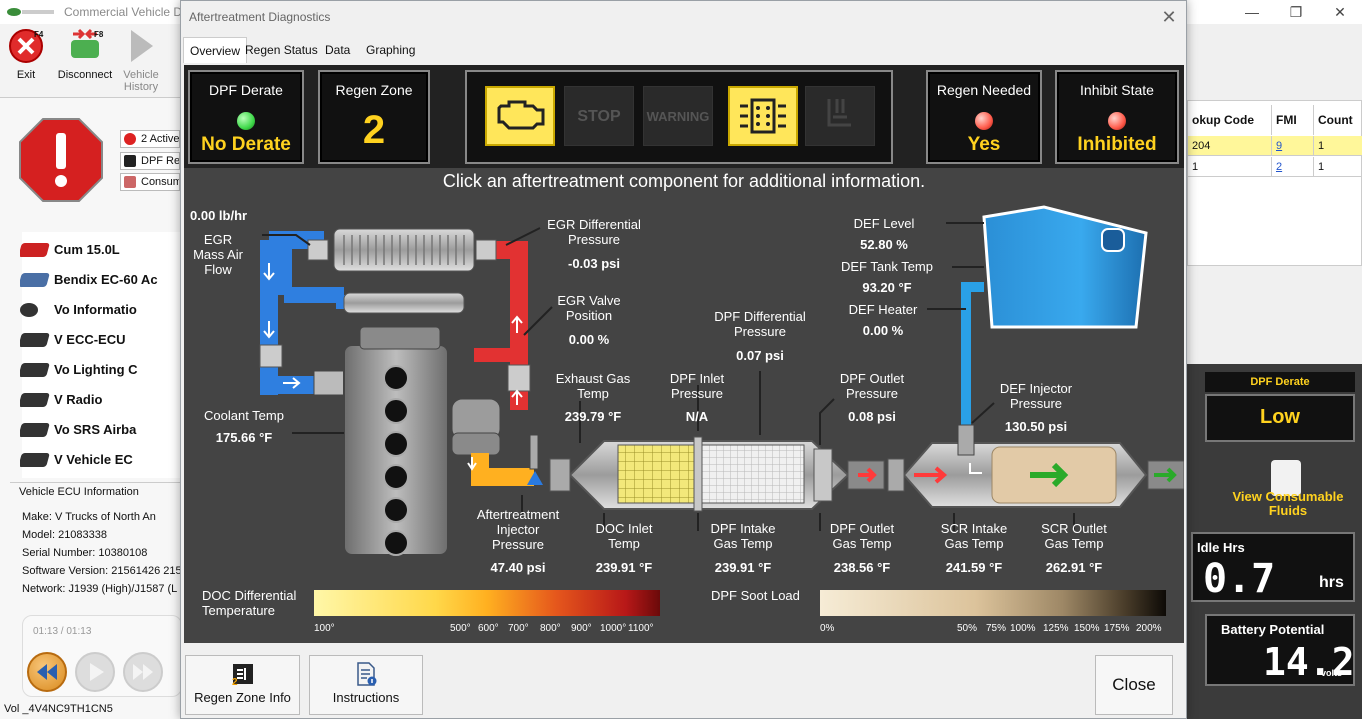 The width and height of the screenshot is (1362, 719). What do you see at coordinates (47, 672) in the screenshot?
I see `rewind-button` at bounding box center [47, 672].